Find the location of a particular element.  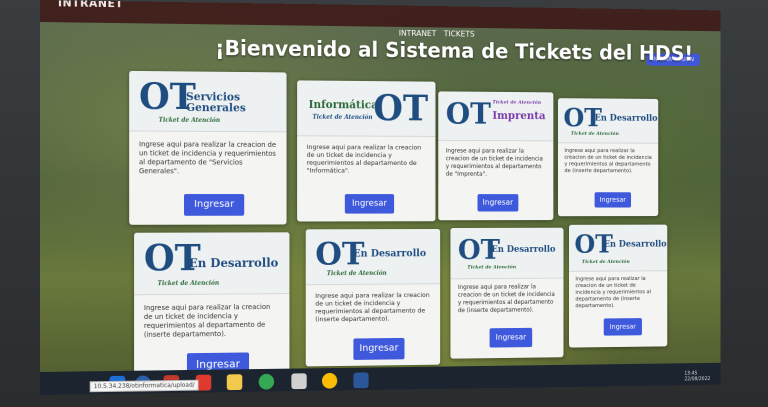

logo-department-name: Informática is located at coordinates (343, 105).